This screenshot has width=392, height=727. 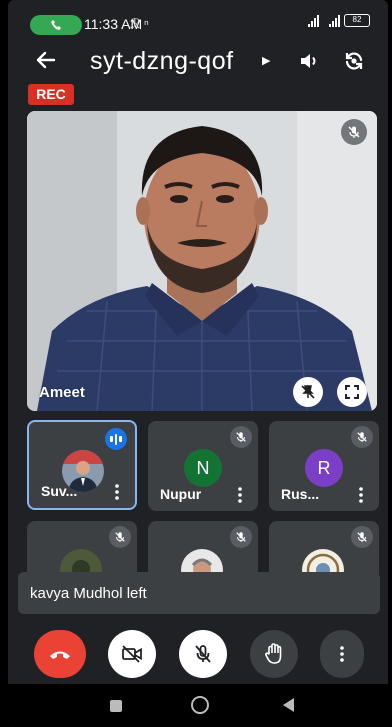 What do you see at coordinates (181, 494) in the screenshot?
I see `participant-name: Nupur` at bounding box center [181, 494].